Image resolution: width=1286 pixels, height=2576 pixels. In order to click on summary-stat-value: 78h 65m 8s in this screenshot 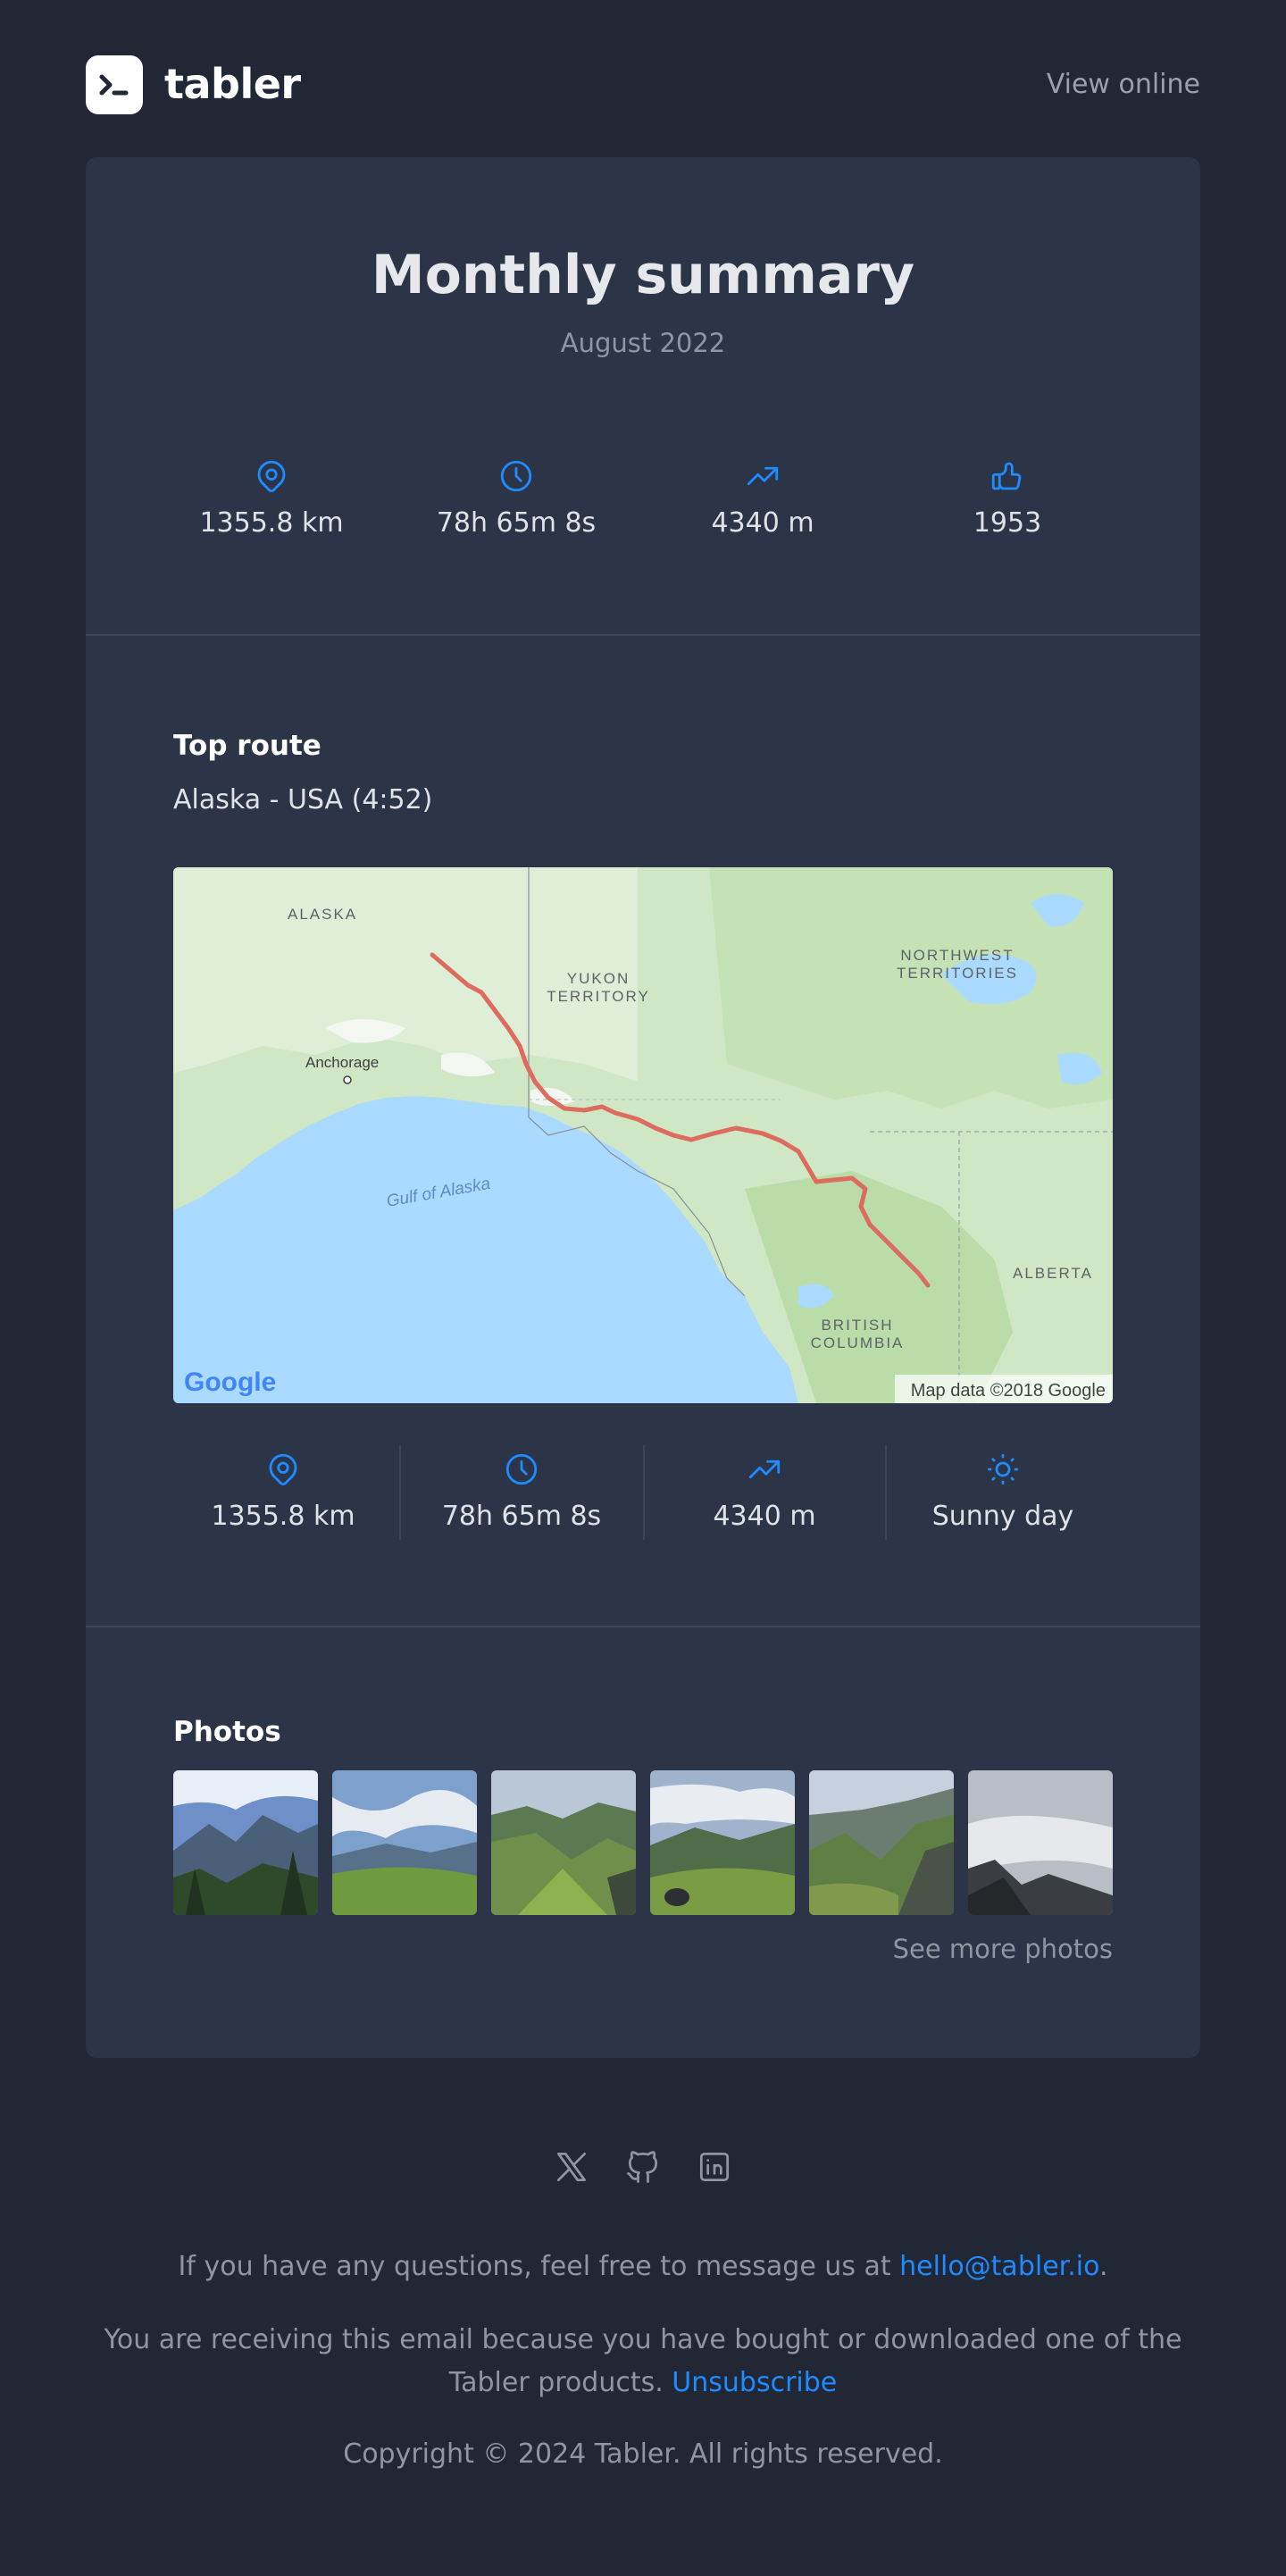, I will do `click(517, 523)`.